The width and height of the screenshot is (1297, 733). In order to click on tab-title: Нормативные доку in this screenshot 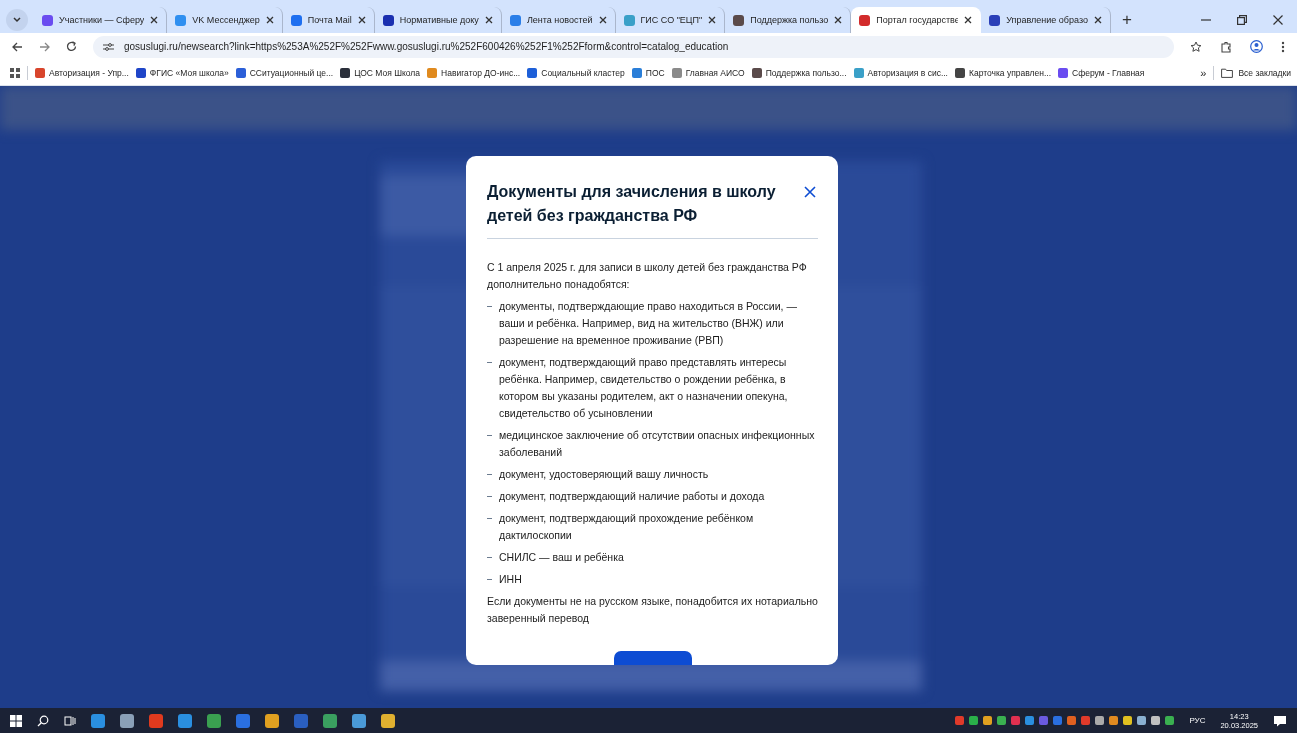, I will do `click(439, 20)`.